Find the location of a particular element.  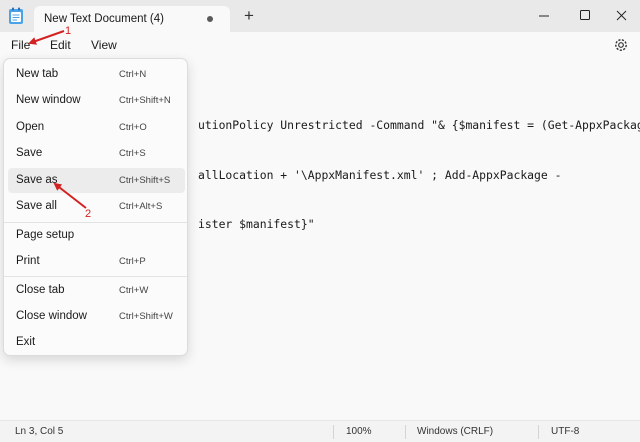

document-tab: New Text Document (4) is located at coordinates (132, 19).